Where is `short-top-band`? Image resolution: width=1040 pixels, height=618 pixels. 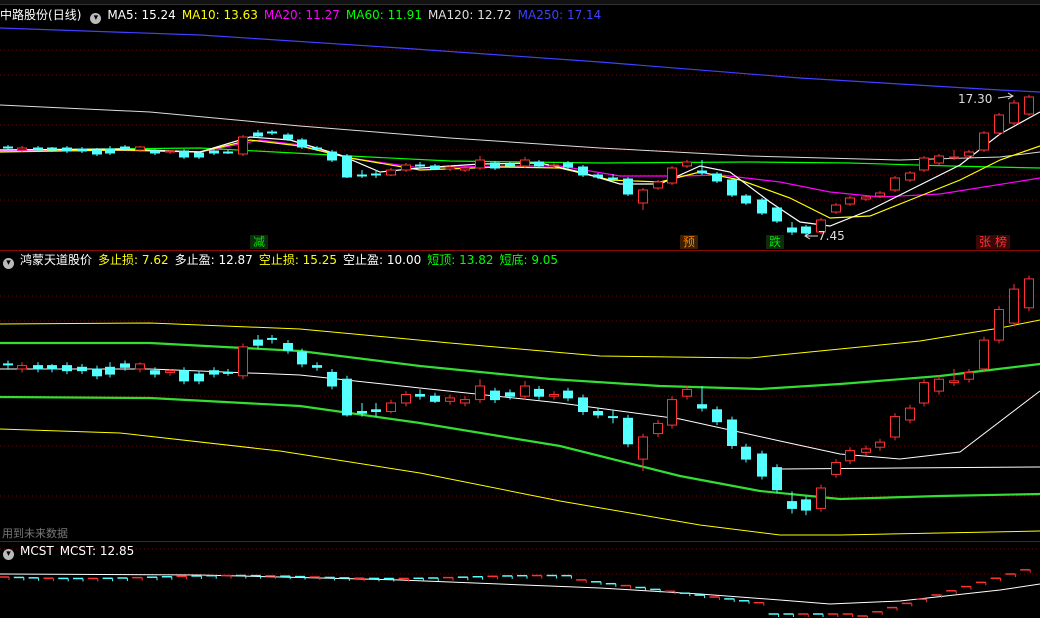
short-top-band is located at coordinates (520, 366).